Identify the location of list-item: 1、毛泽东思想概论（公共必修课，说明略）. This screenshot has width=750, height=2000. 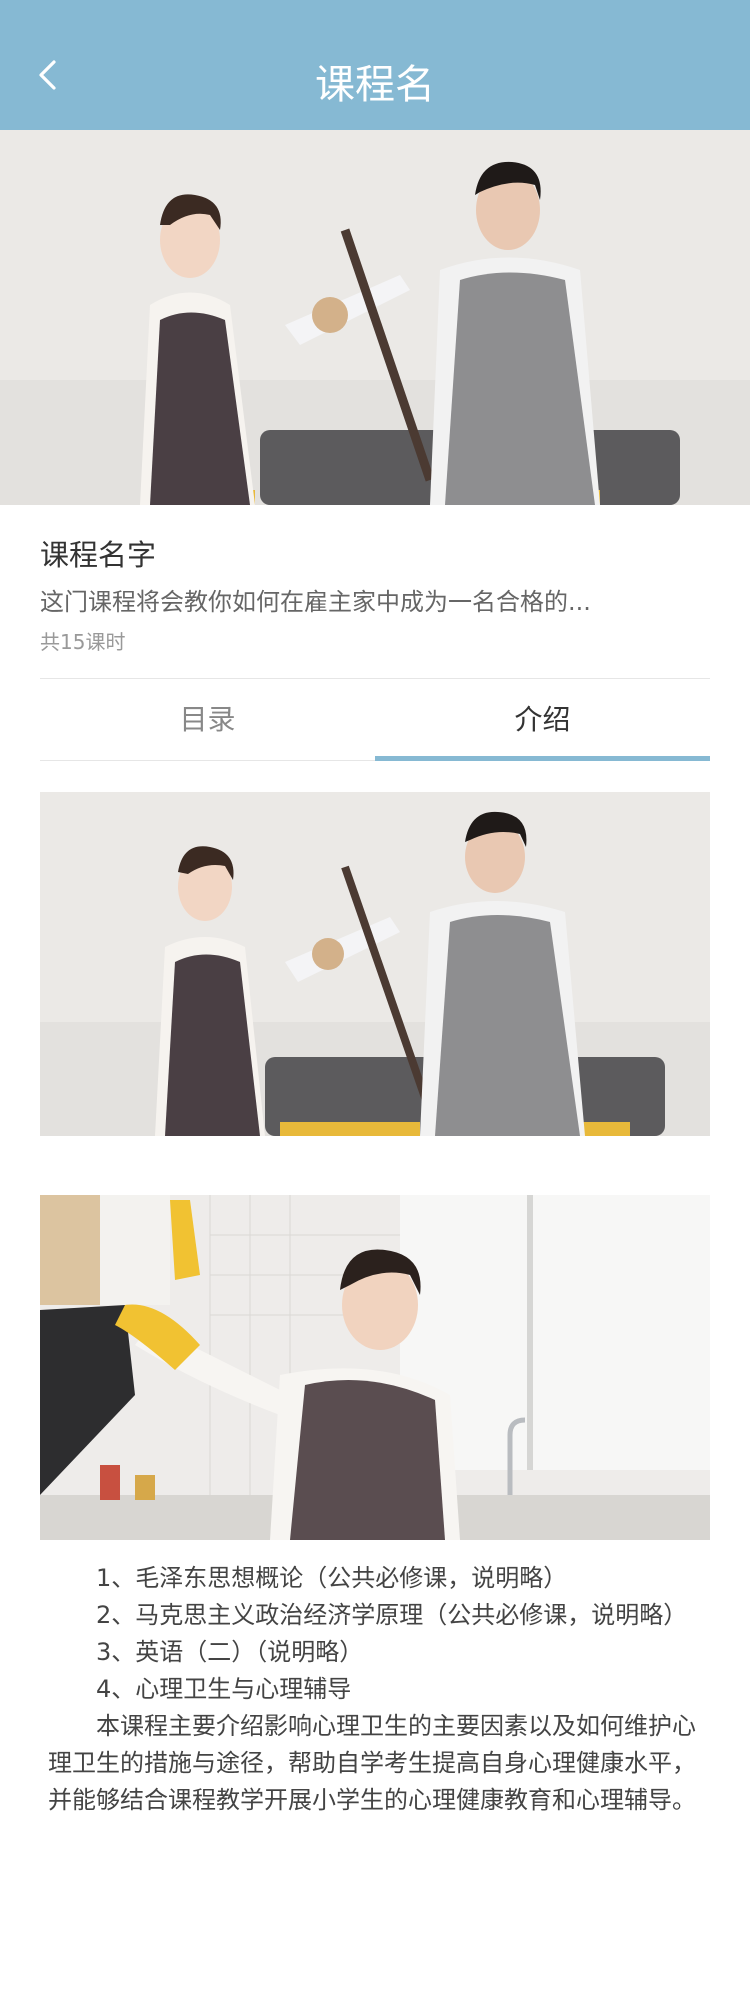
(332, 1578).